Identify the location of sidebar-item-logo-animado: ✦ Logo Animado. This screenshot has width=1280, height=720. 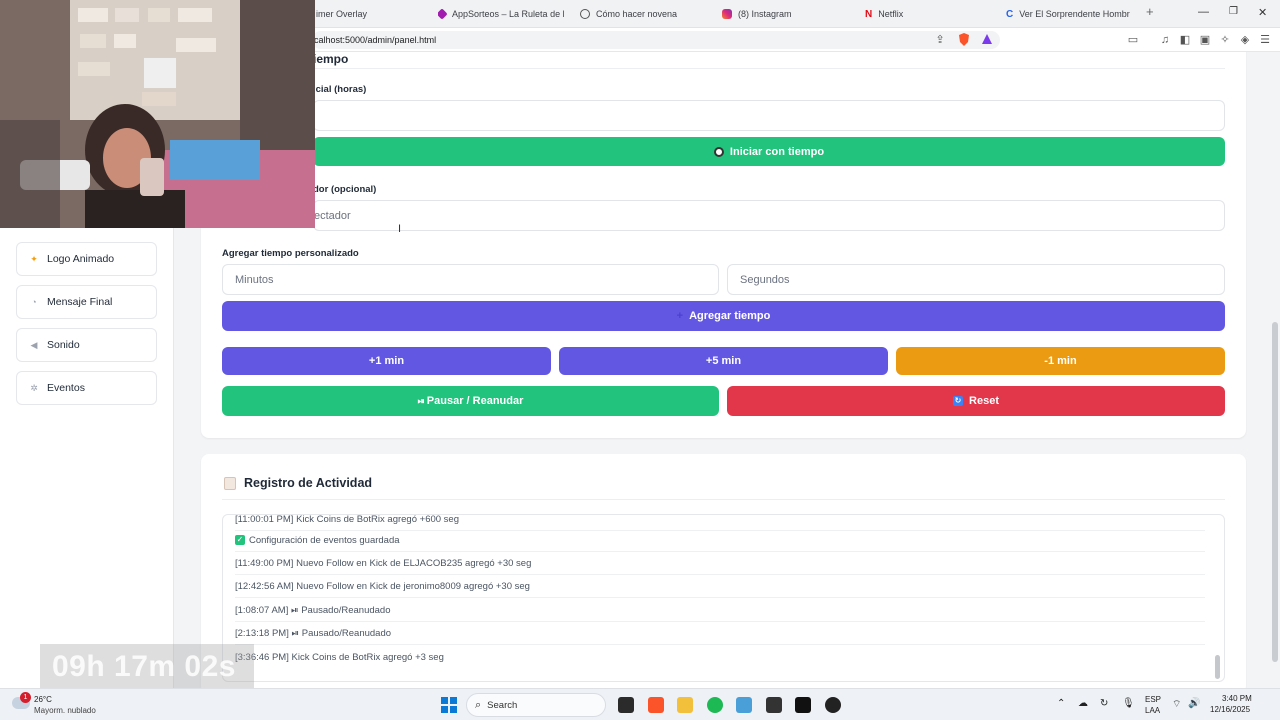
(86, 259).